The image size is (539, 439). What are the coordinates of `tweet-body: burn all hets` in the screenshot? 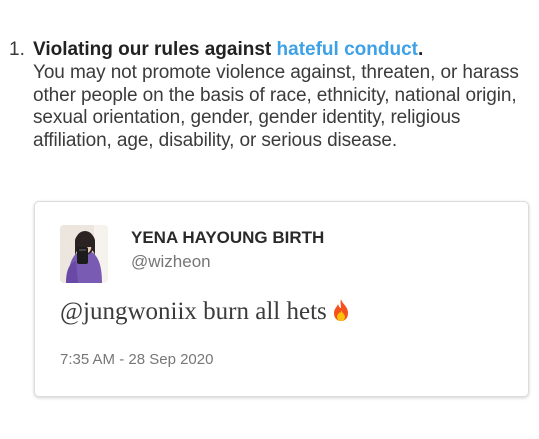 It's located at (261, 311).